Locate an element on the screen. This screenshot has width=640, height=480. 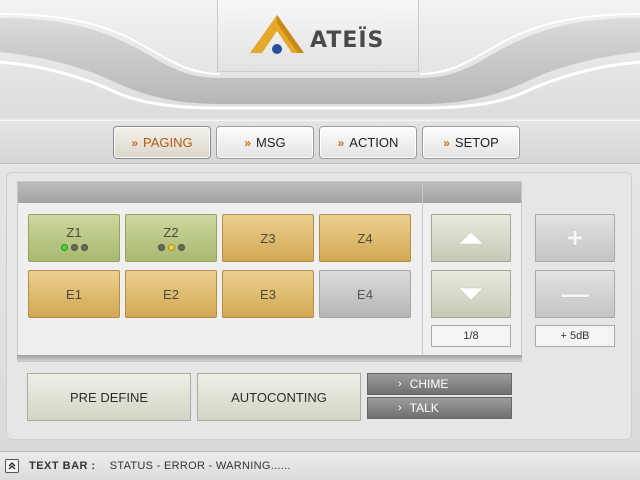
page-down-button is located at coordinates (471, 294).